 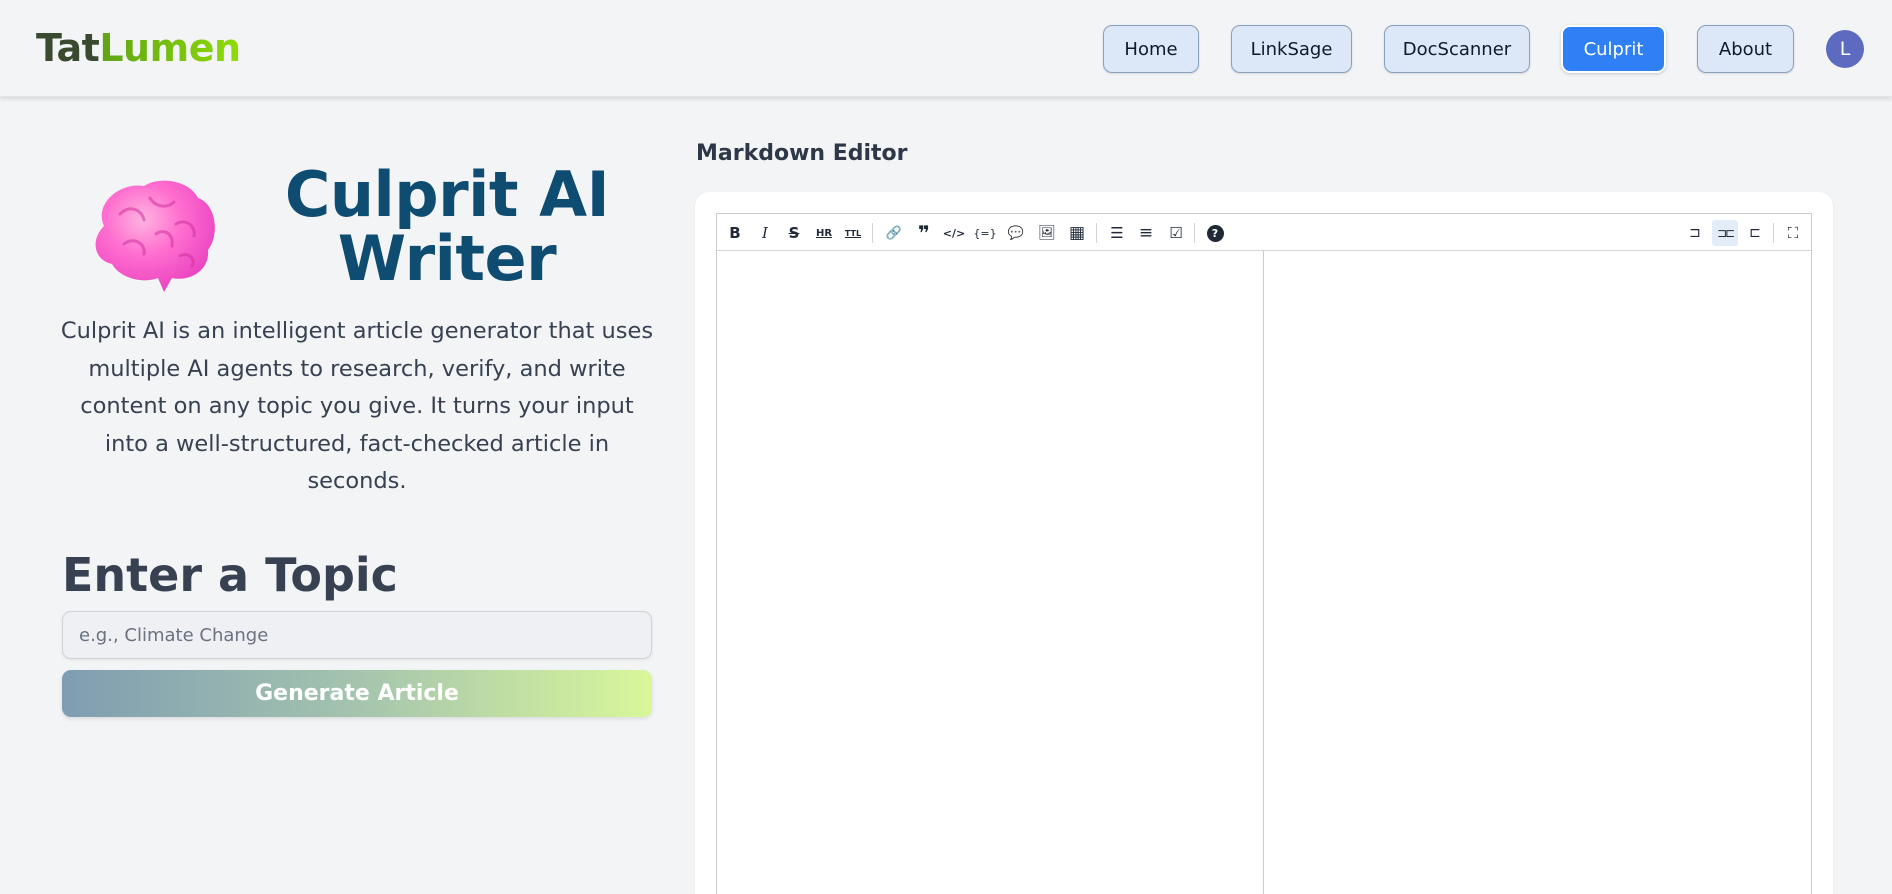 What do you see at coordinates (794, 233) in the screenshot?
I see `strikethrough-icon: S` at bounding box center [794, 233].